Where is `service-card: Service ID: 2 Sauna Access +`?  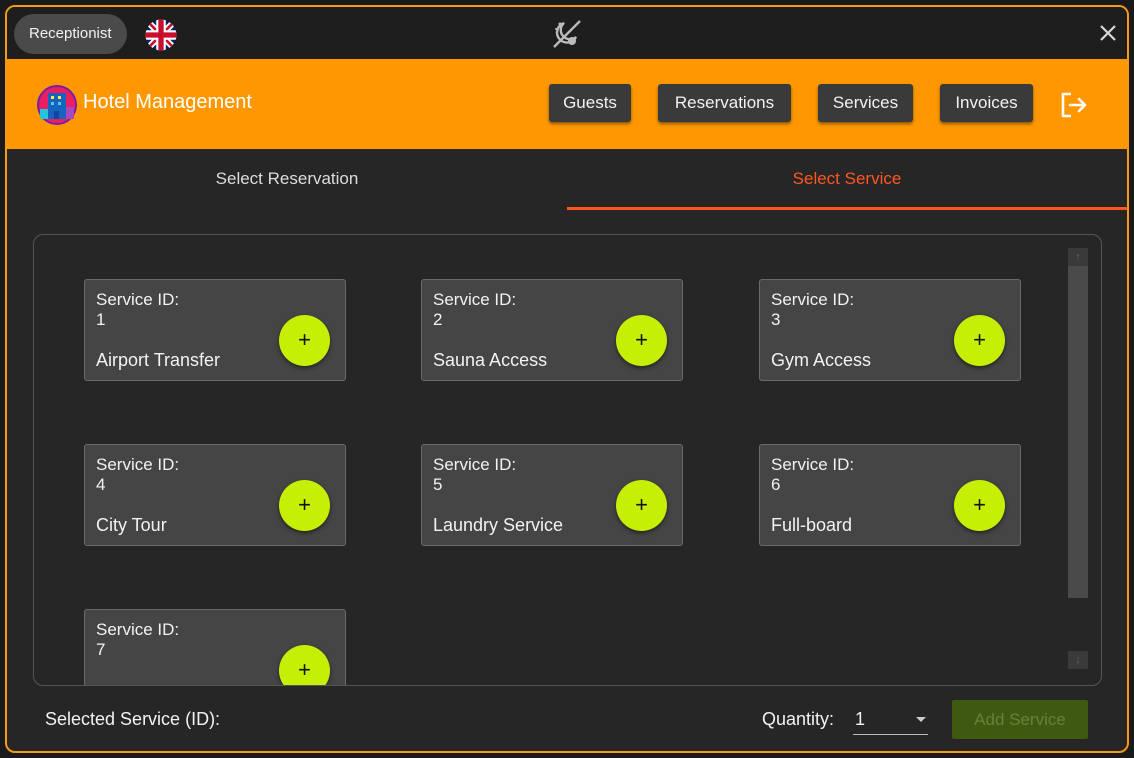
service-card: Service ID: 2 Sauna Access + is located at coordinates (552, 330).